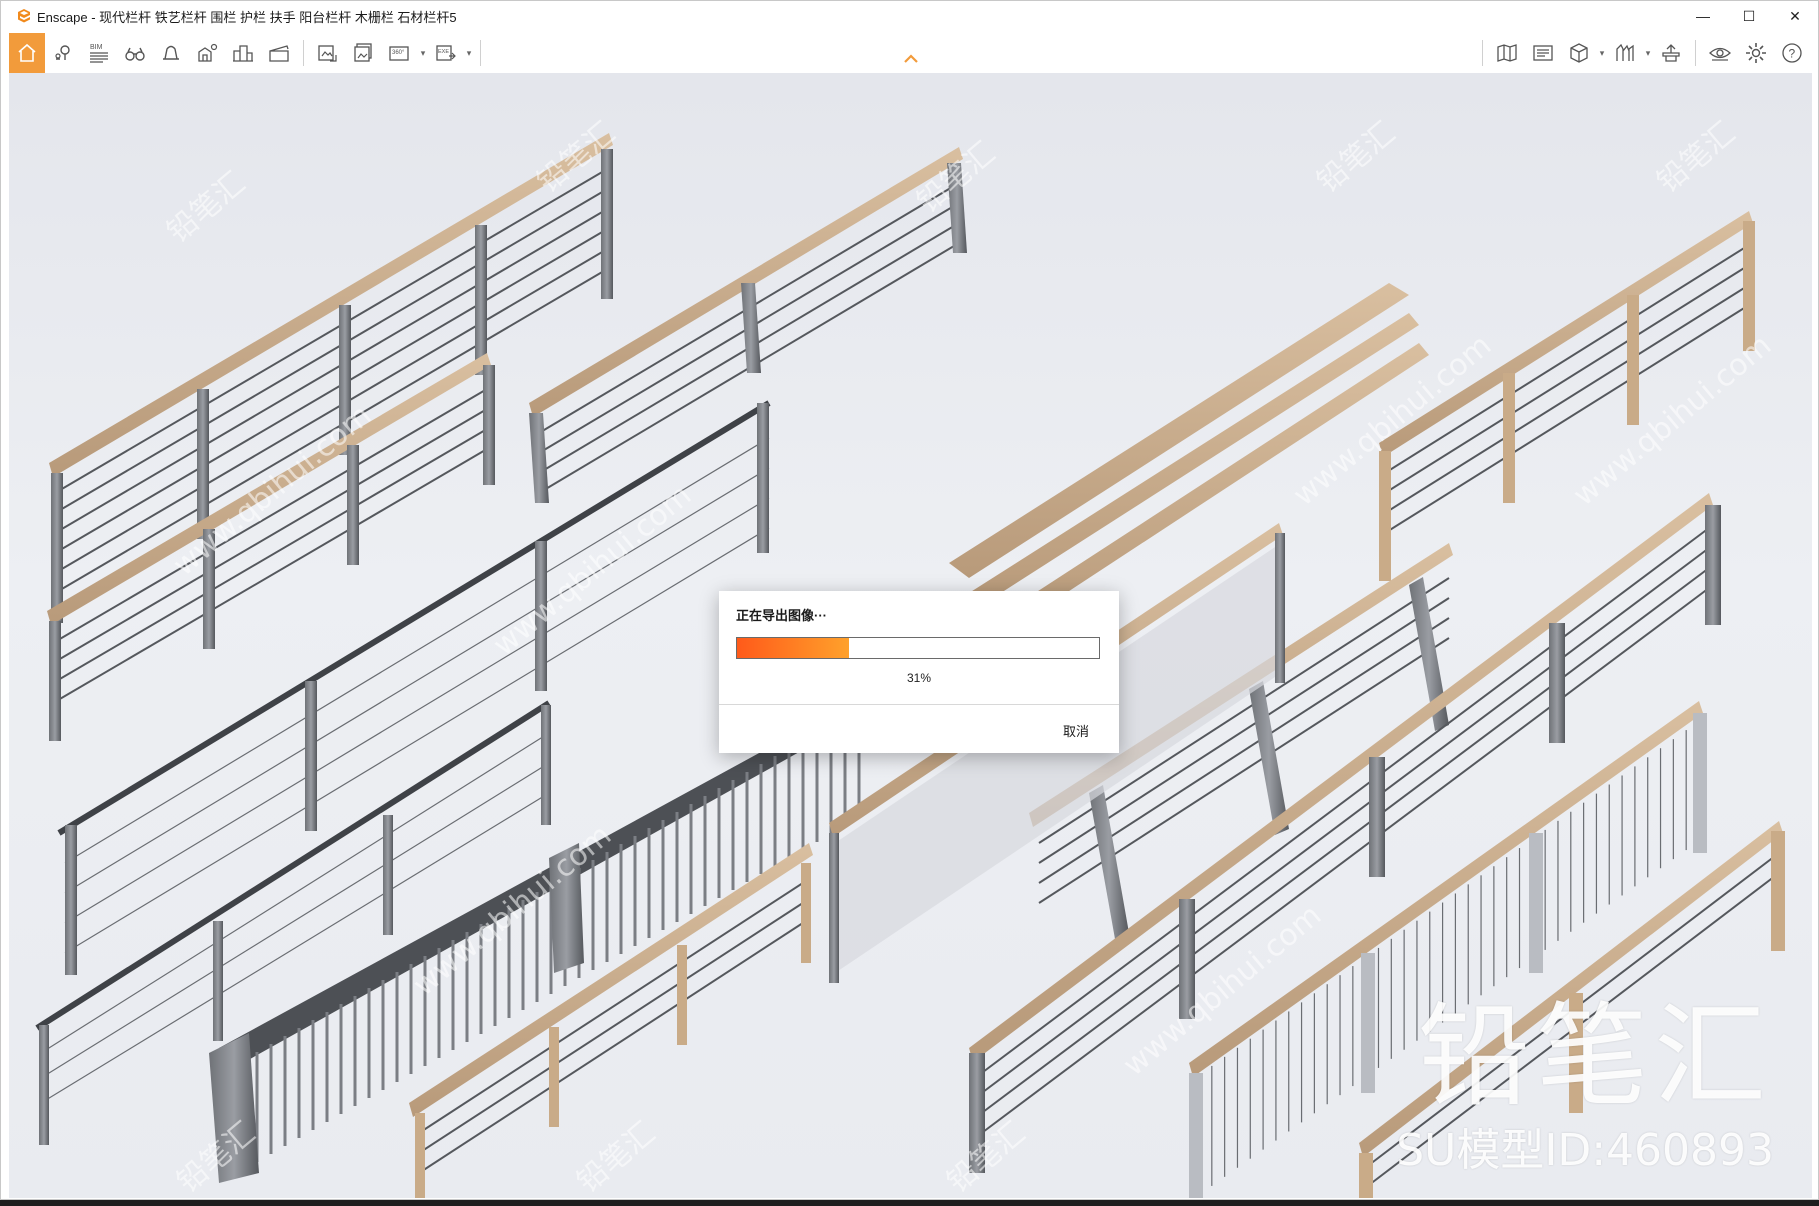 The height and width of the screenshot is (1206, 1819). What do you see at coordinates (793, 648) in the screenshot?
I see `progress-fill` at bounding box center [793, 648].